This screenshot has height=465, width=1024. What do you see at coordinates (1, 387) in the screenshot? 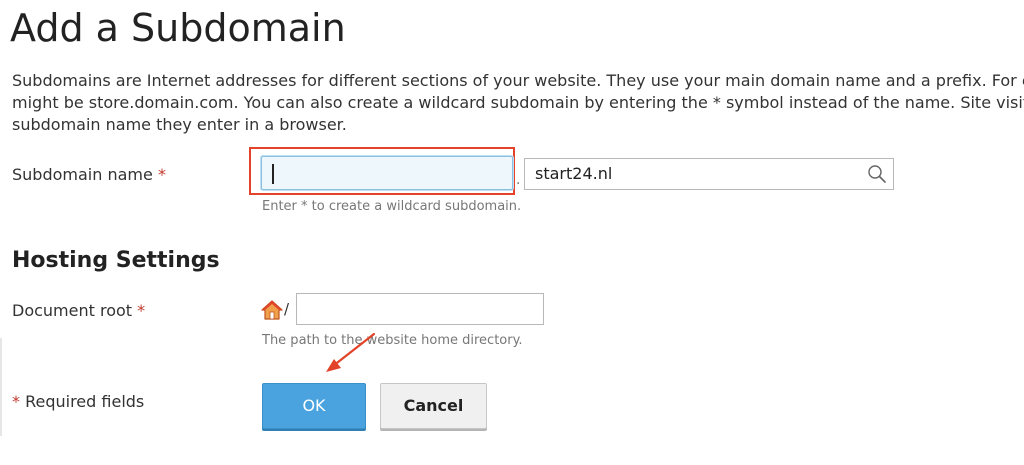
I see `divider` at bounding box center [1, 387].